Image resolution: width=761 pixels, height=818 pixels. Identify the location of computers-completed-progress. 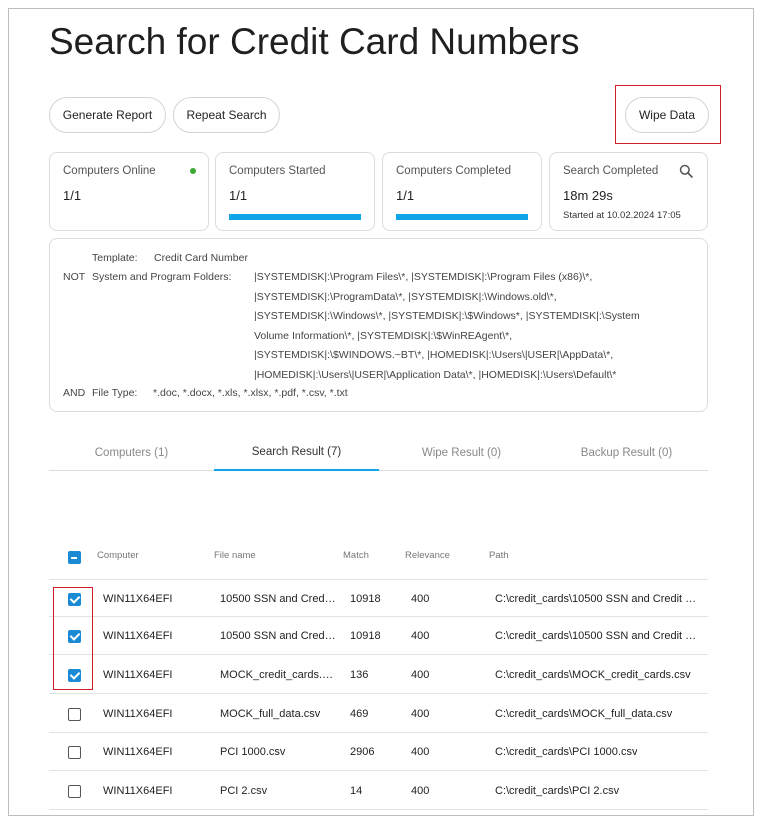
(462, 217).